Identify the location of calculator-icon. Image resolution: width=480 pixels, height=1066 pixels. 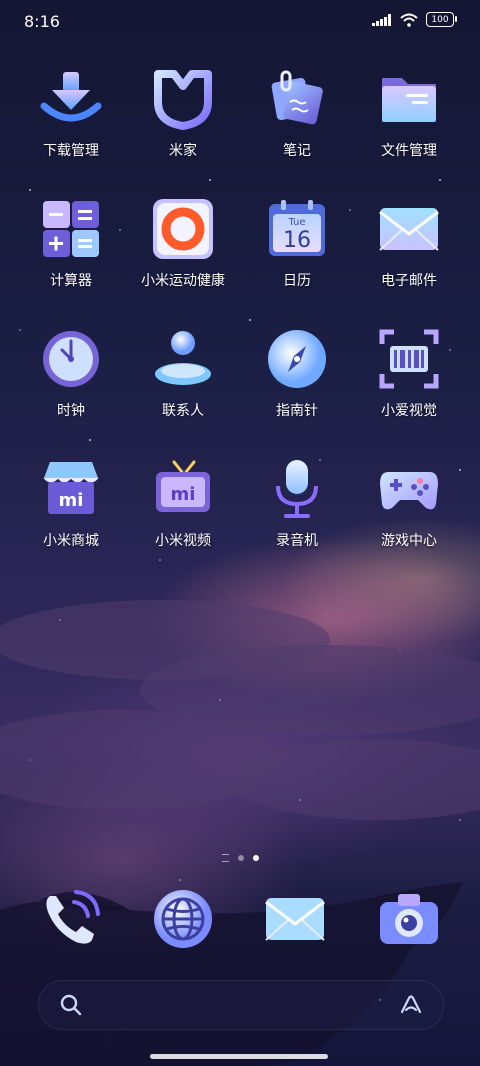
(71, 229).